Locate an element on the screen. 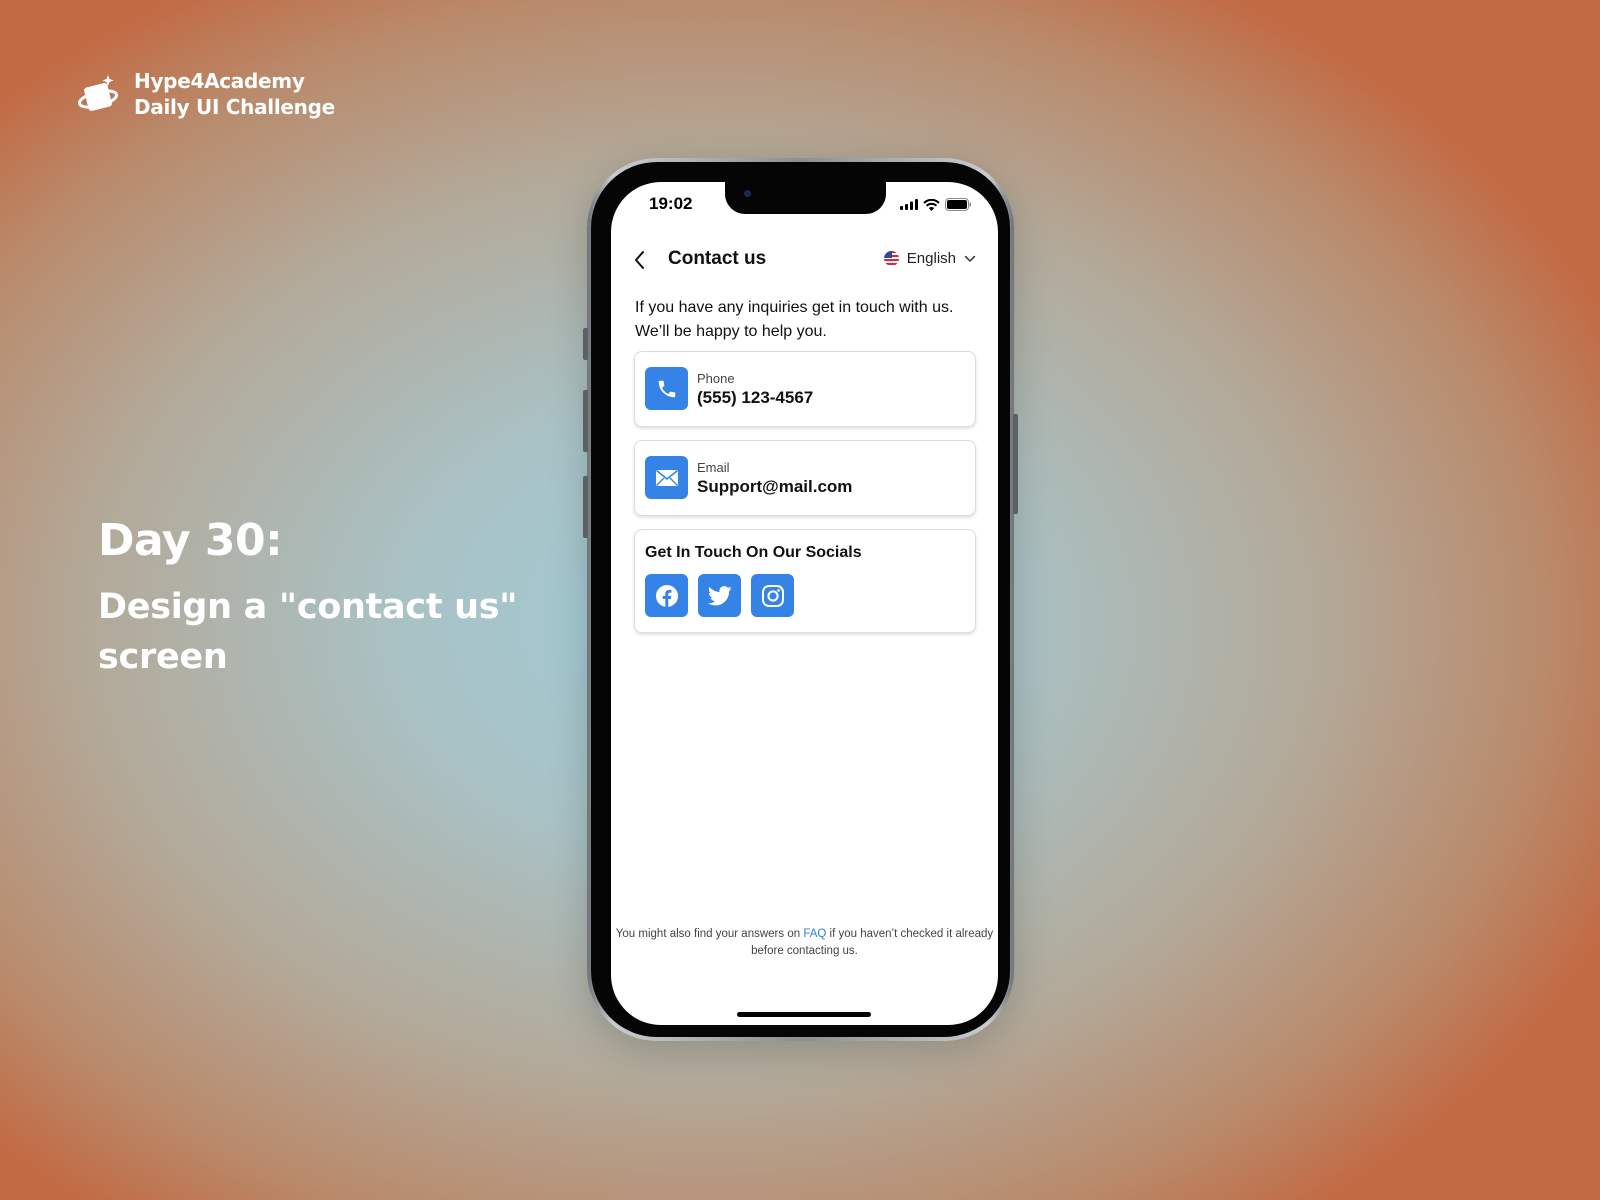 The image size is (1600, 1200). volume-down-button is located at coordinates (585, 507).